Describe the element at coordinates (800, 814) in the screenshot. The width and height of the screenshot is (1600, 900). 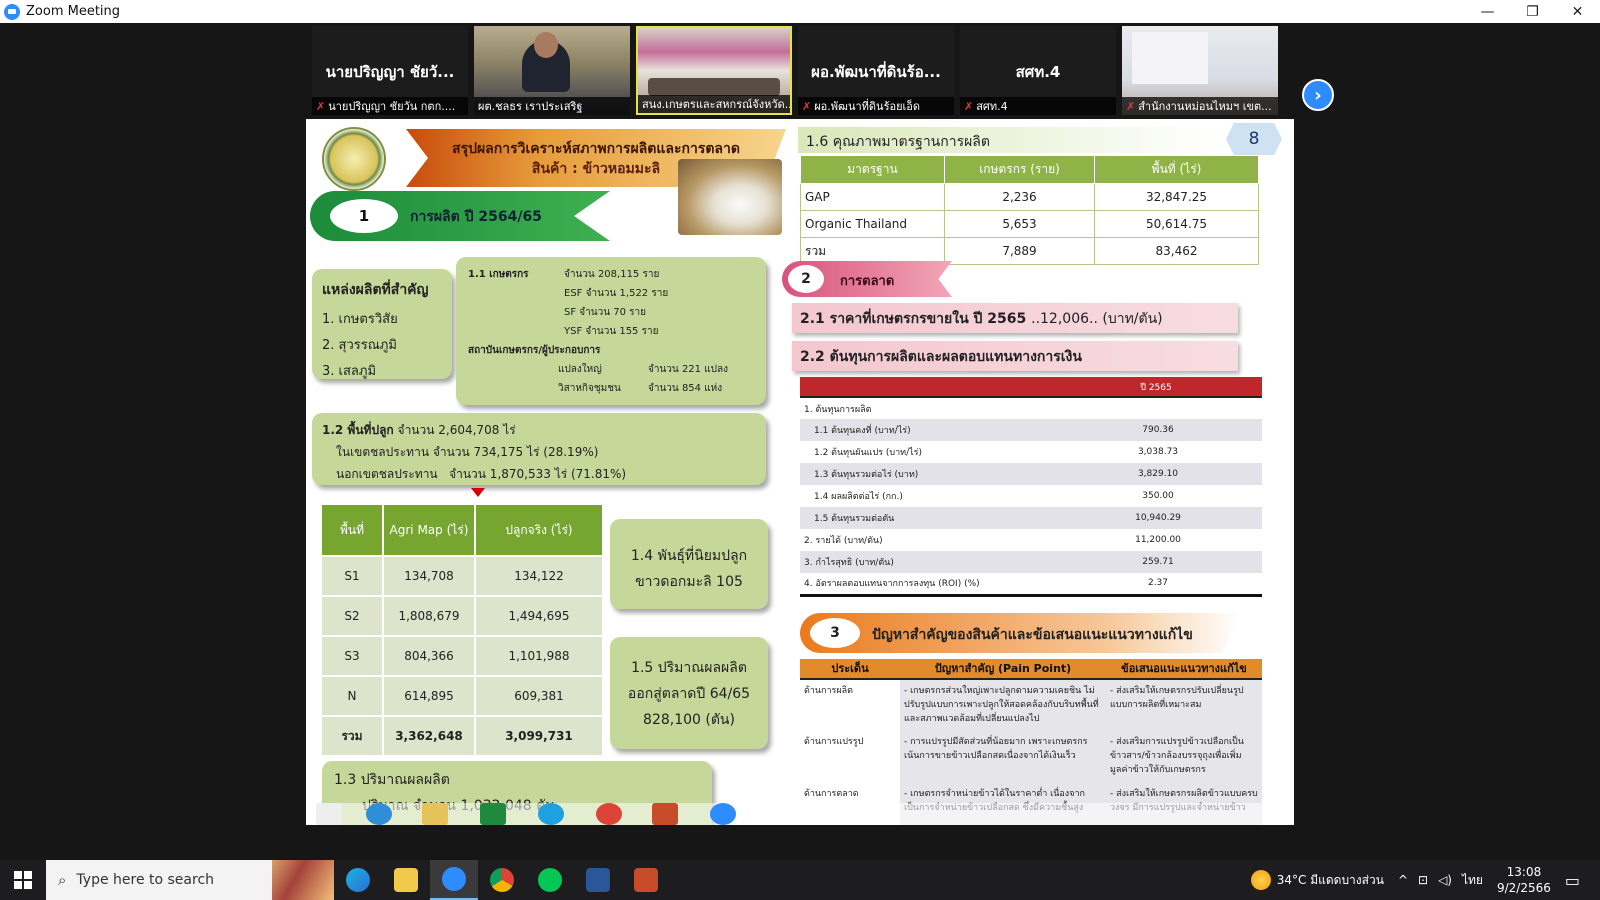
I see `presenter-taskbar` at that location.